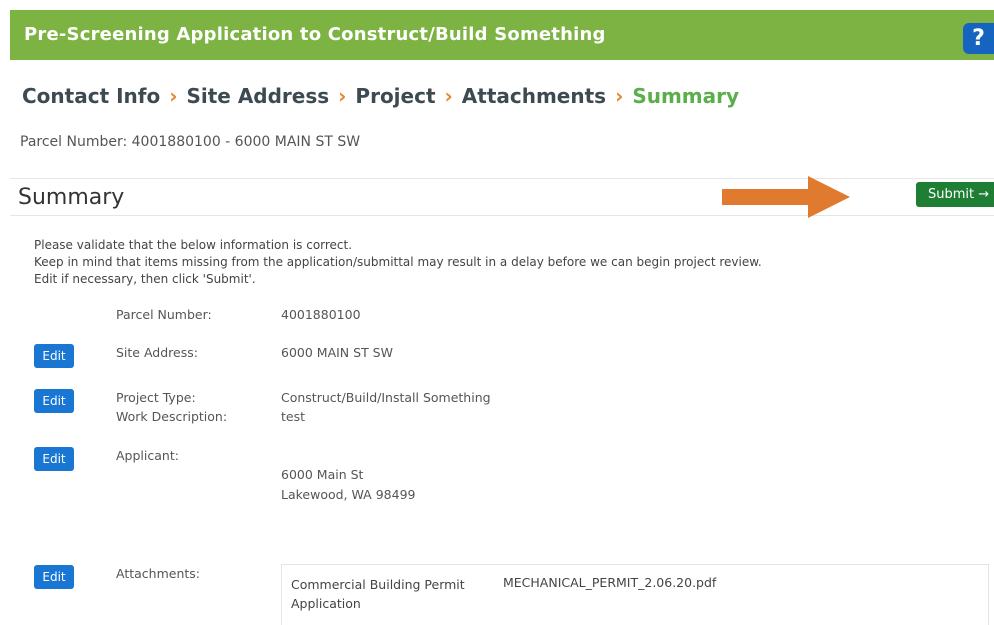 This screenshot has width=994, height=625. Describe the element at coordinates (322, 474) in the screenshot. I see `applicant-address-line1: 6000 Main St` at that location.